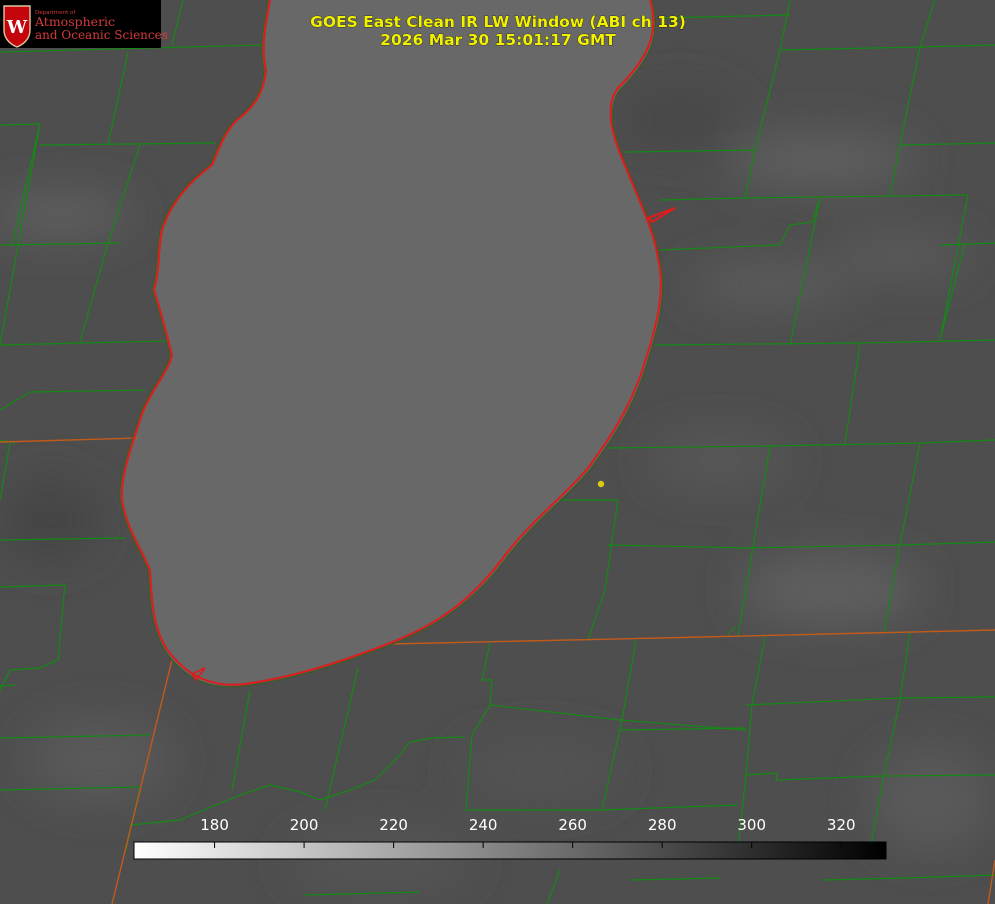 This screenshot has width=995, height=904. Describe the element at coordinates (751, 825) in the screenshot. I see `colorbar-tick-label: 300` at that location.